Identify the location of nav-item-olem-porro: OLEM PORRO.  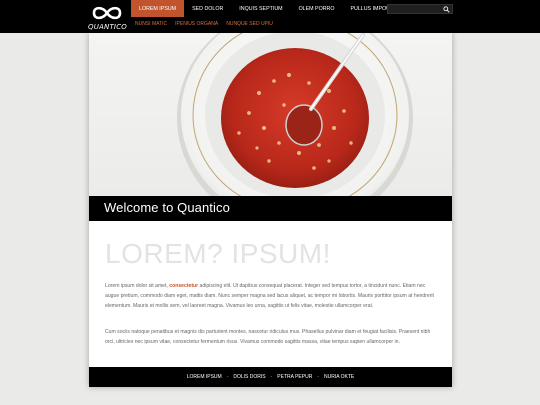
(317, 8).